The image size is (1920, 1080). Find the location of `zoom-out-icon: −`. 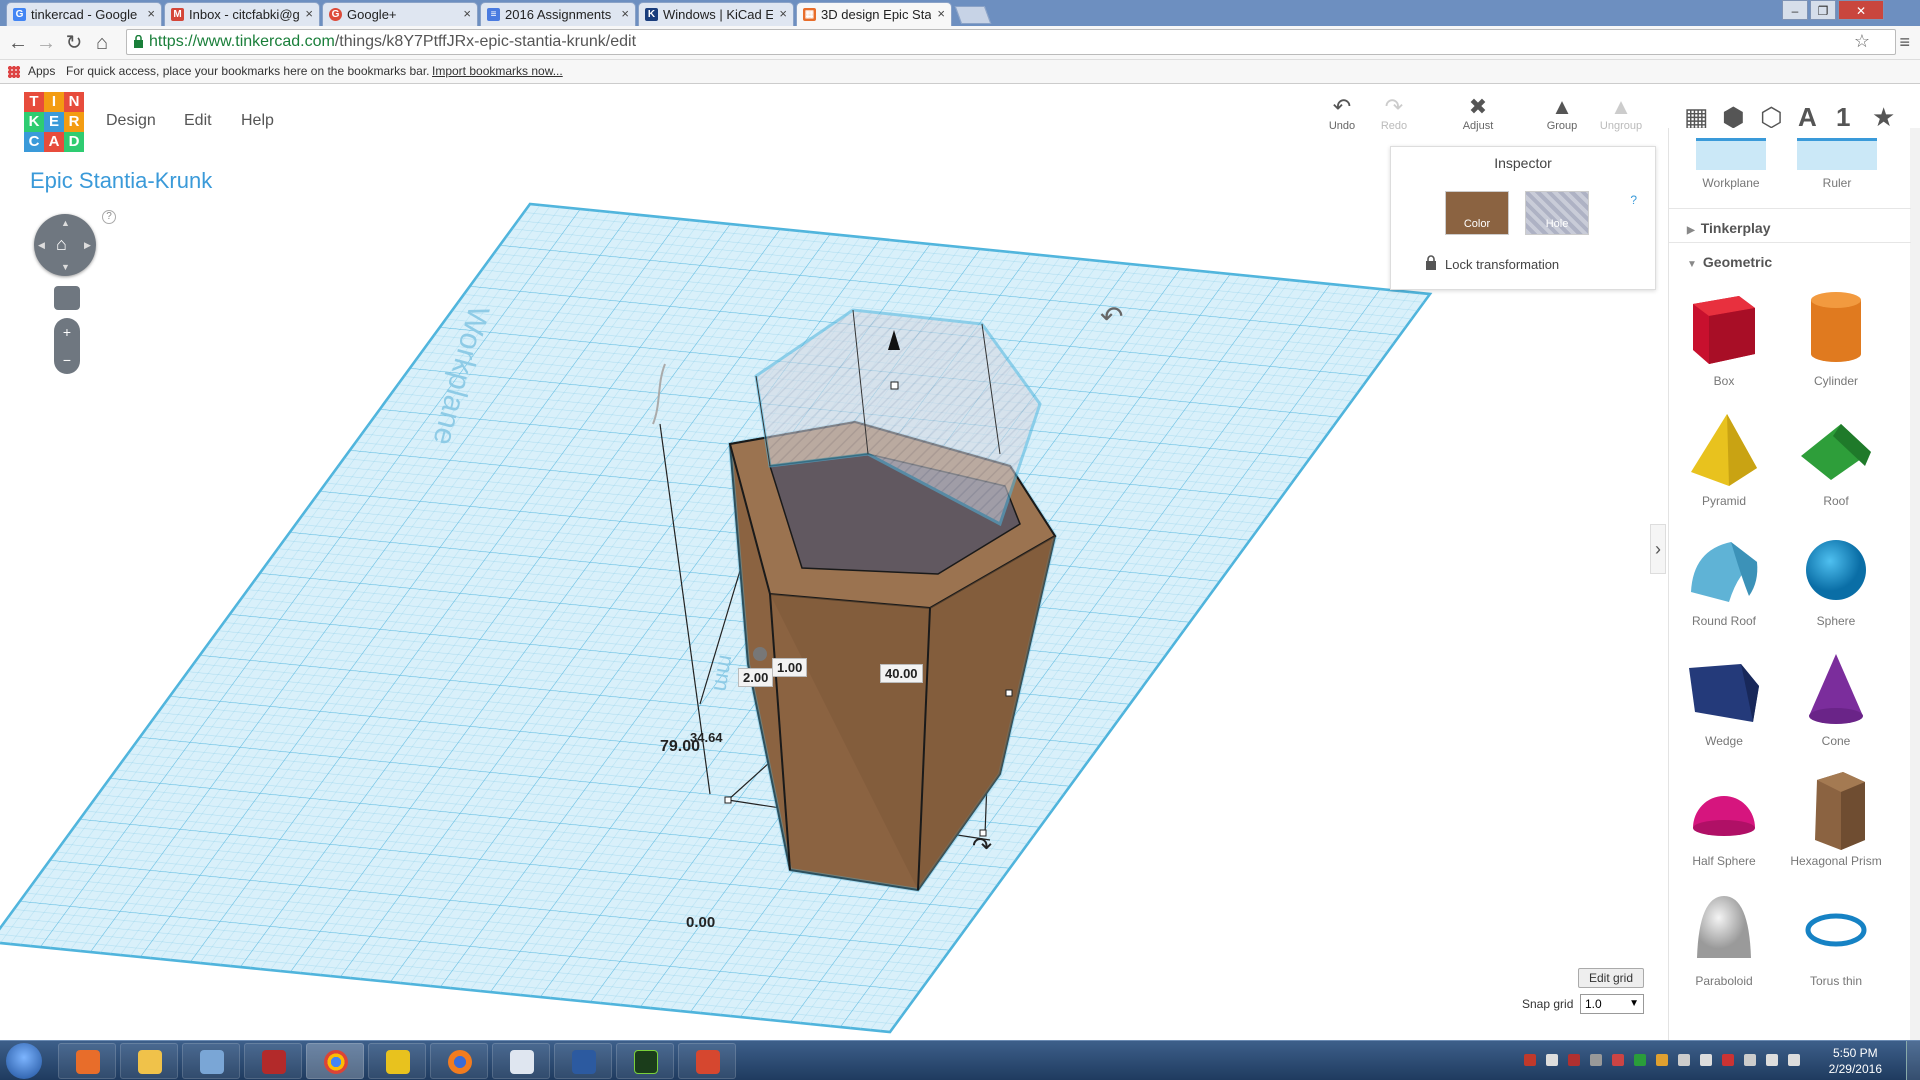

zoom-out-icon: − is located at coordinates (67, 360).